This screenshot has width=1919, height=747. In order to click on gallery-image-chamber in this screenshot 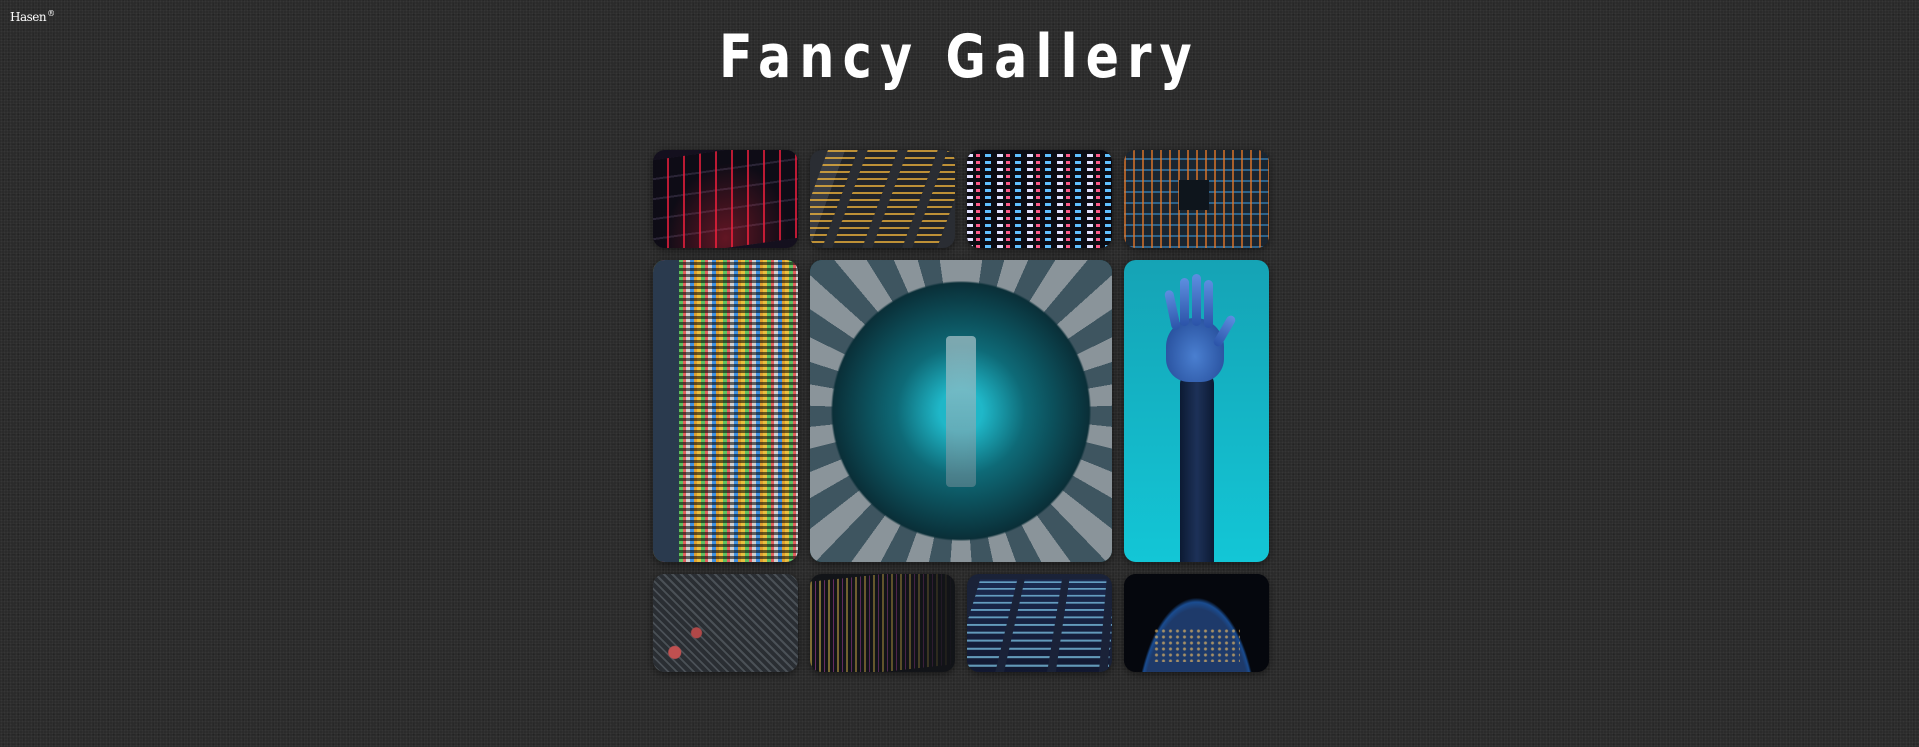, I will do `click(961, 411)`.